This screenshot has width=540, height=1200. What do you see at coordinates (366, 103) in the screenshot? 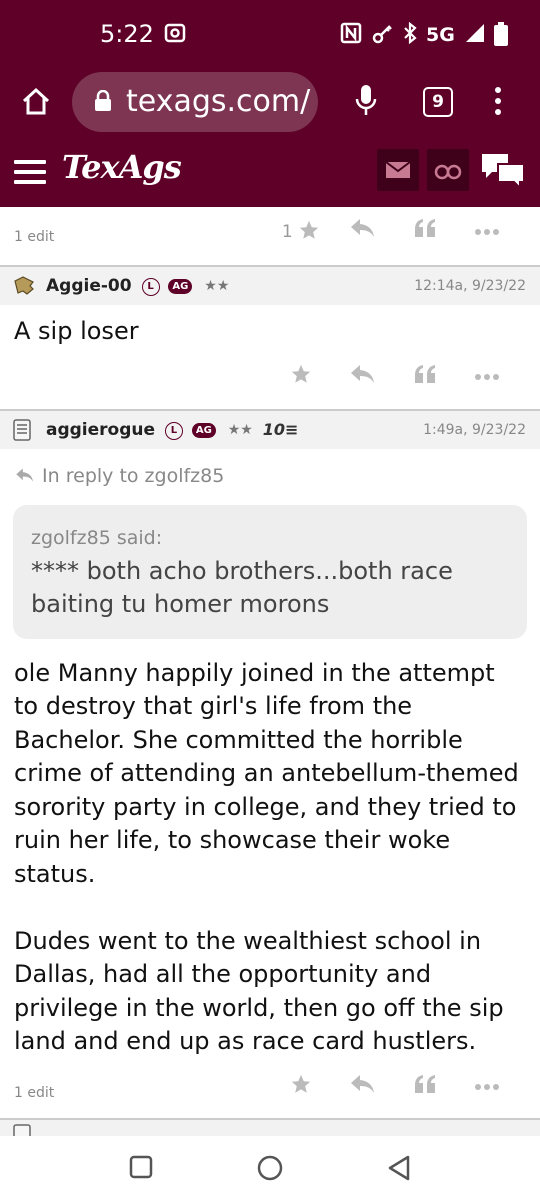
I see `microphone-icon` at bounding box center [366, 103].